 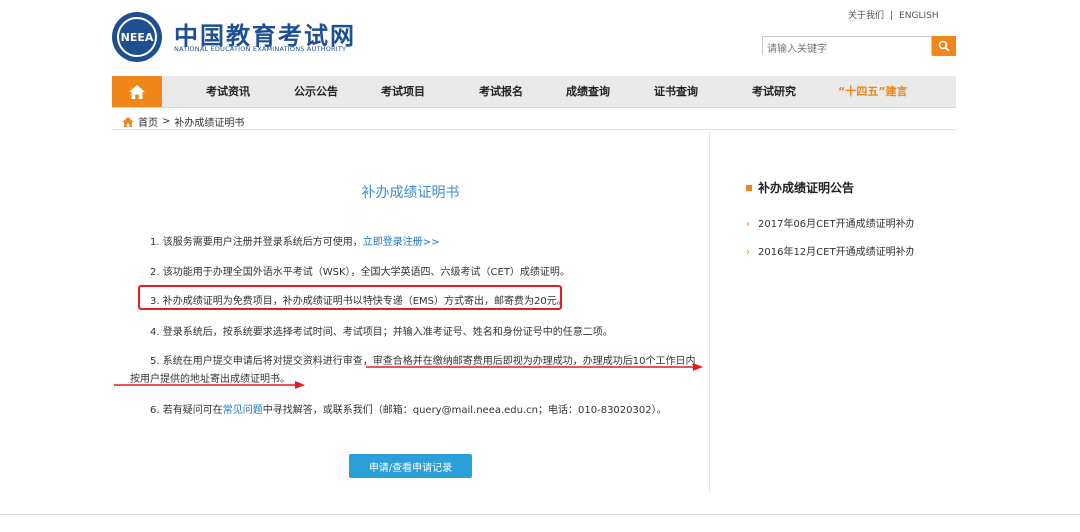 What do you see at coordinates (836, 224) in the screenshot?
I see `sidebar-item-label: 2017年06月CET开通成绩证明补办` at bounding box center [836, 224].